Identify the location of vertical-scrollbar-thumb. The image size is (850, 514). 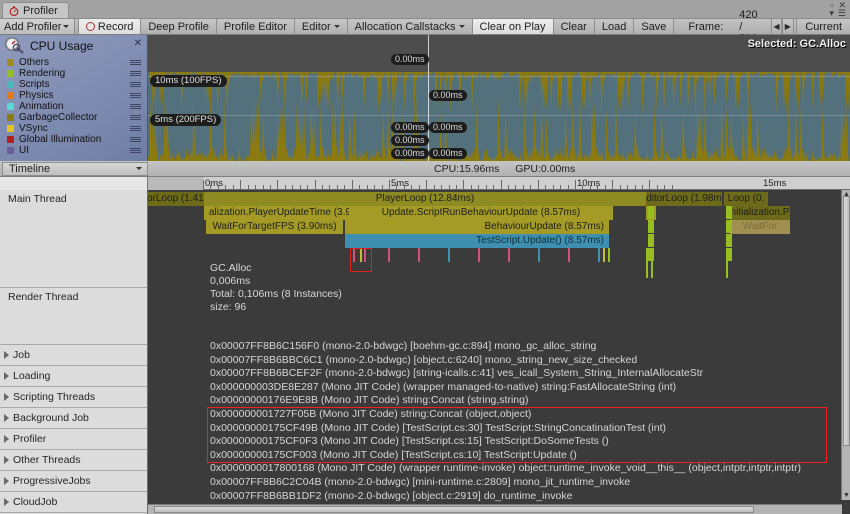
(846, 321).